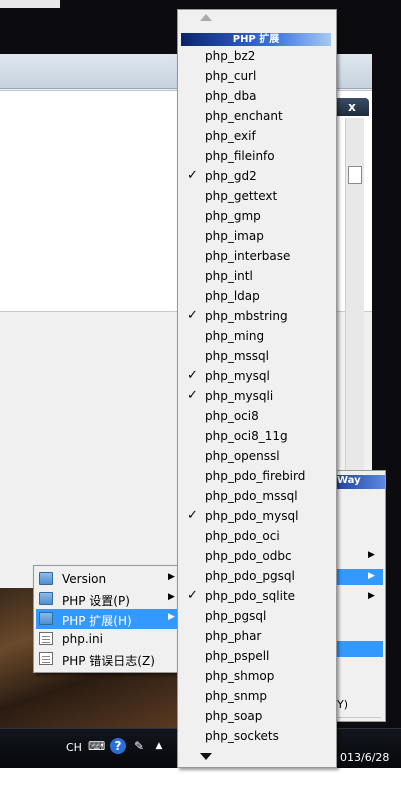 Image resolution: width=401 pixels, height=785 pixels. What do you see at coordinates (248, 556) in the screenshot?
I see `menu-item-label: php_pdo_odbc` at bounding box center [248, 556].